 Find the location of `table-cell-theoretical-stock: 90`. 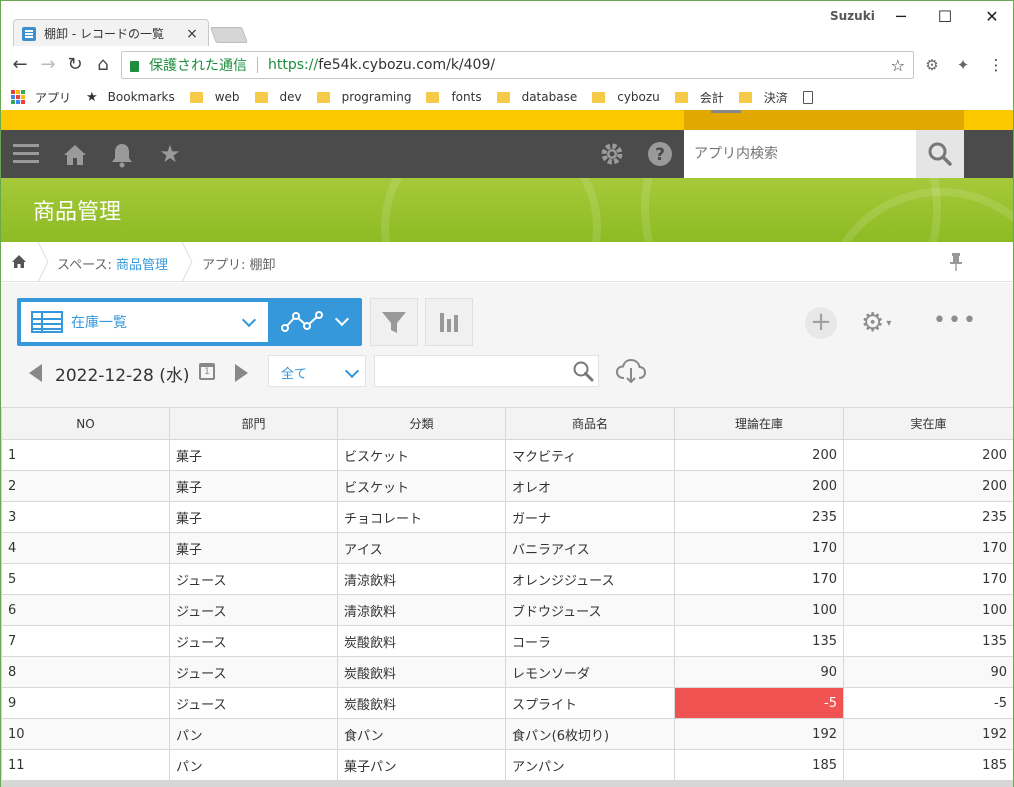

table-cell-theoretical-stock: 90 is located at coordinates (759, 672).